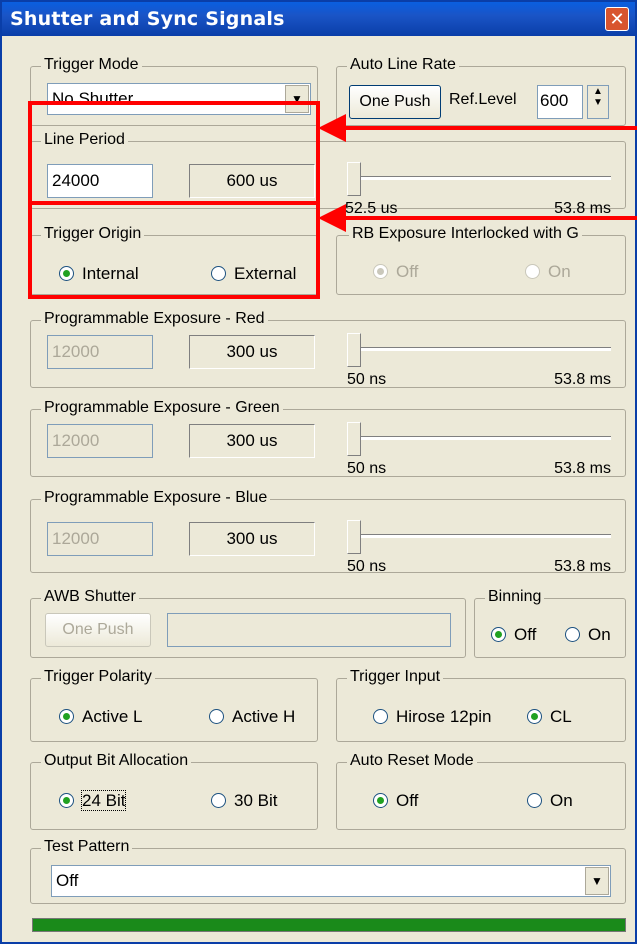 The width and height of the screenshot is (637, 944). Describe the element at coordinates (617, 19) in the screenshot. I see `close-icon: ✕` at that location.